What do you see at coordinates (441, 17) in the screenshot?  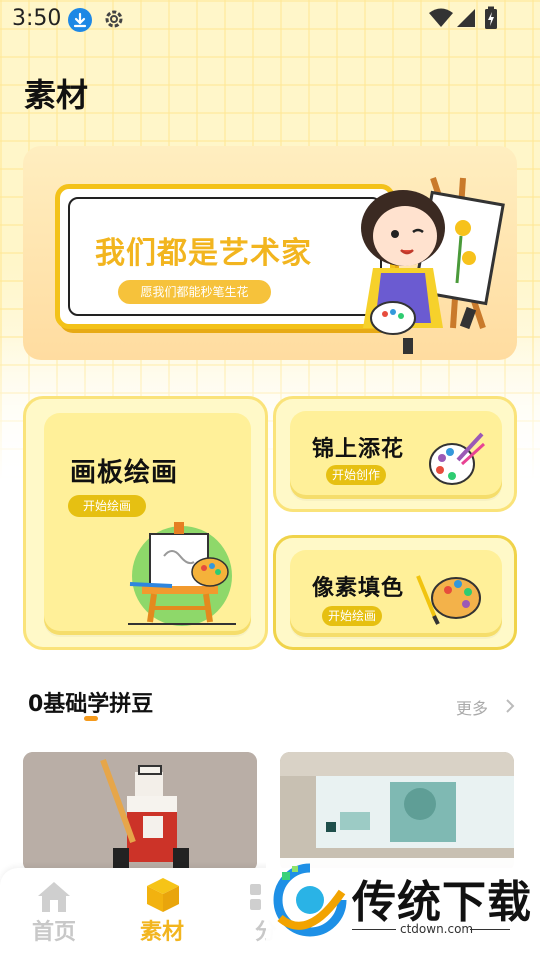 I see `wifi-icon` at bounding box center [441, 17].